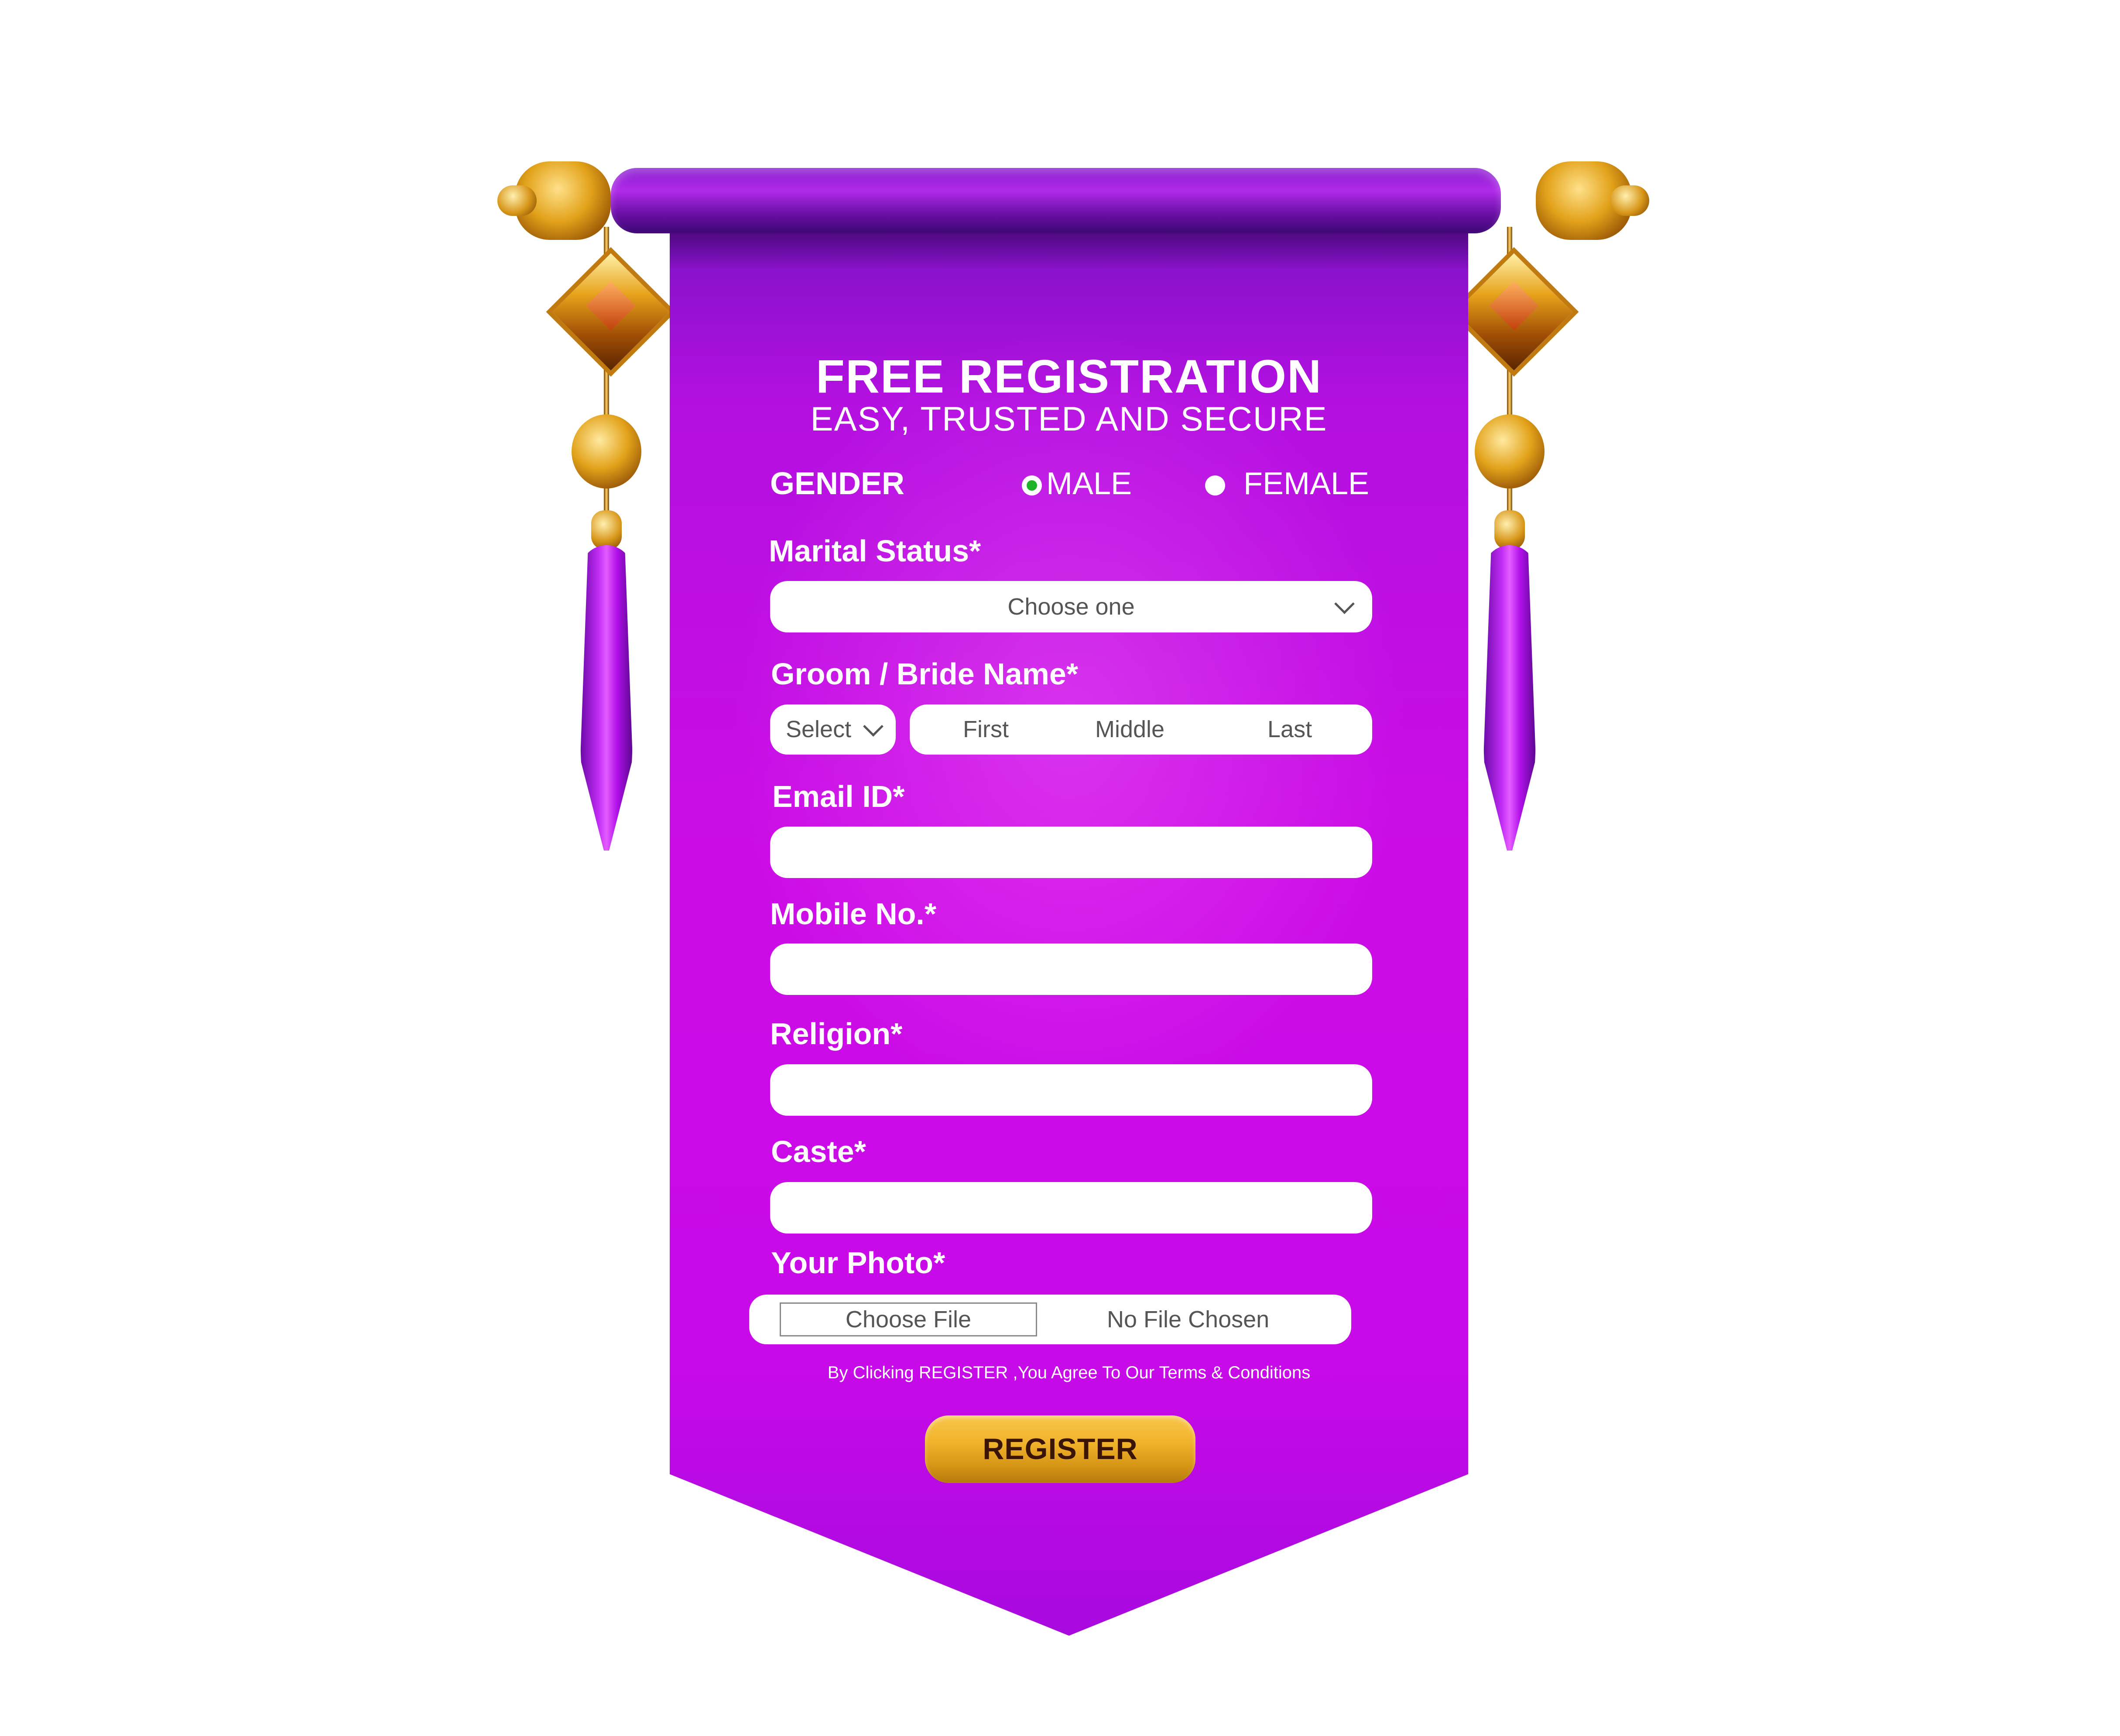 This screenshot has height=1736, width=2120. I want to click on photo-label: Your Photo*, so click(858, 1263).